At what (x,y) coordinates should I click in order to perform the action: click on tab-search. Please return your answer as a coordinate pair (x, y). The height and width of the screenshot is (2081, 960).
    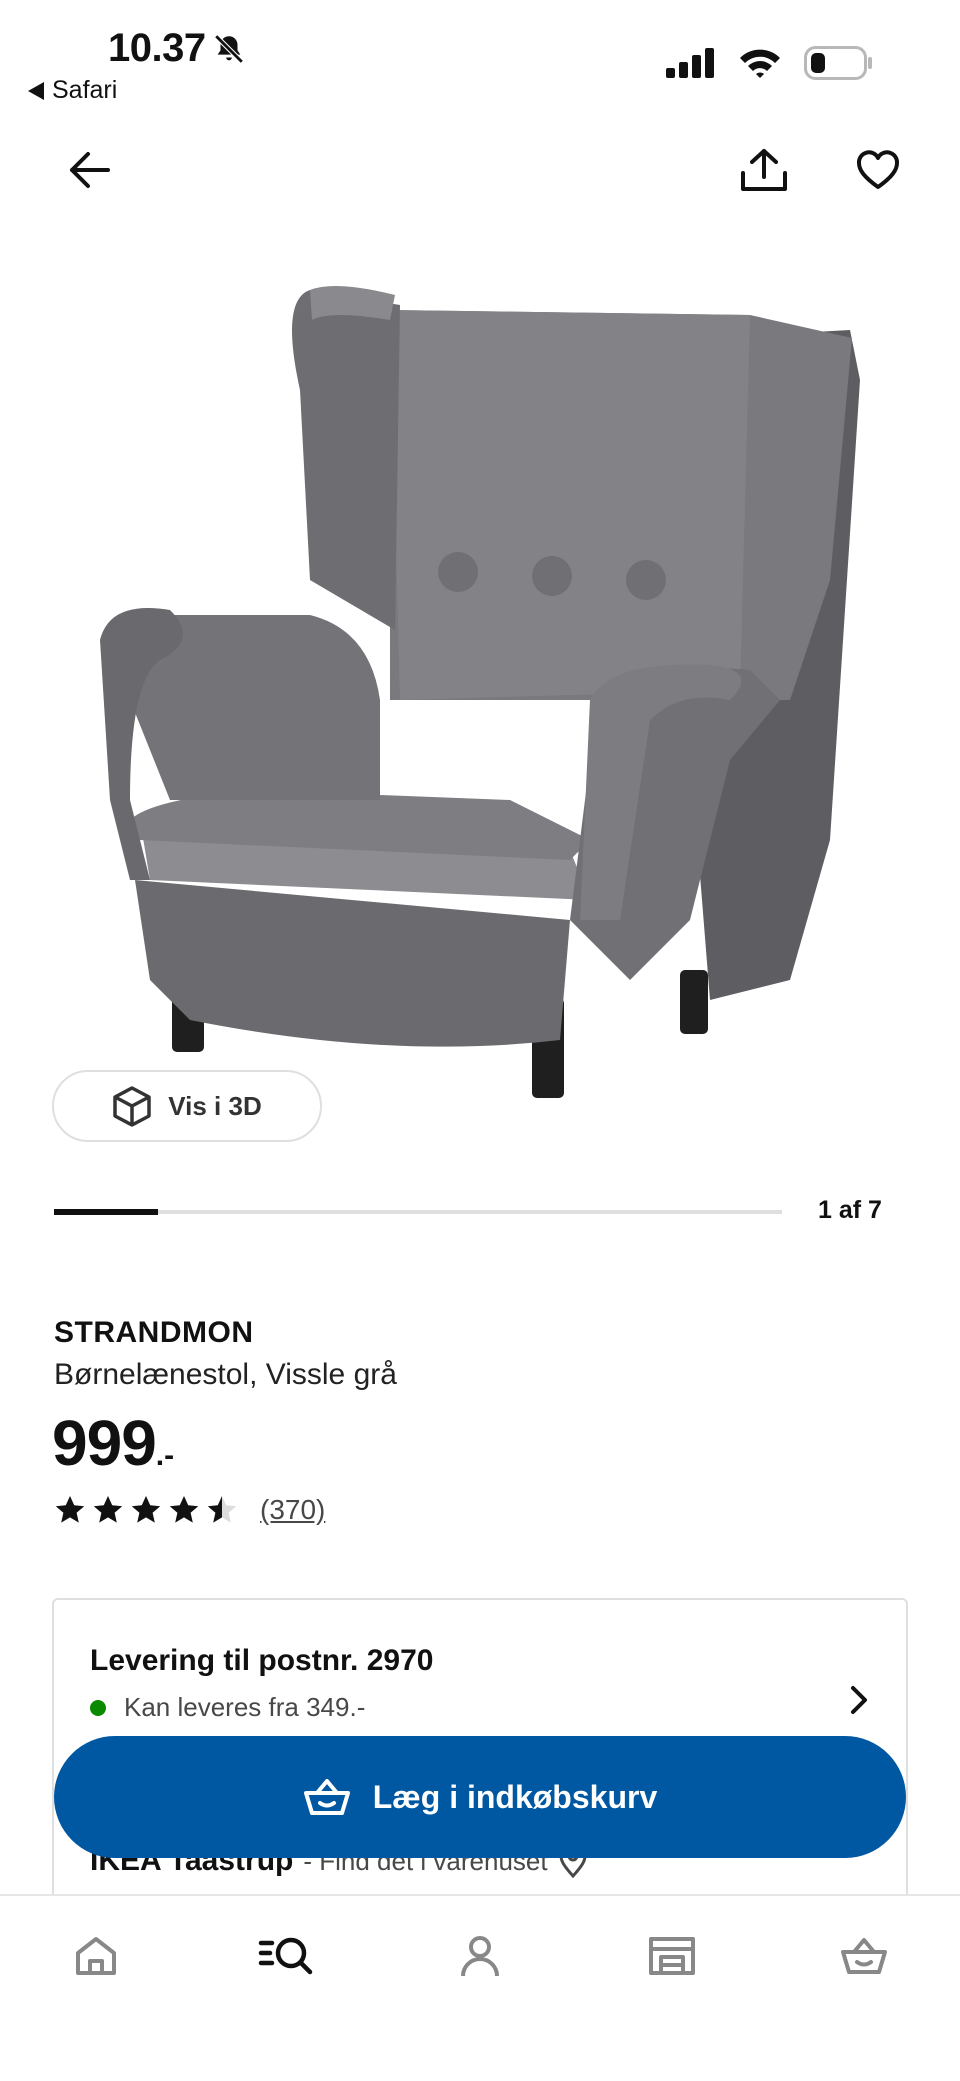
    Looking at the image, I should click on (286, 1956).